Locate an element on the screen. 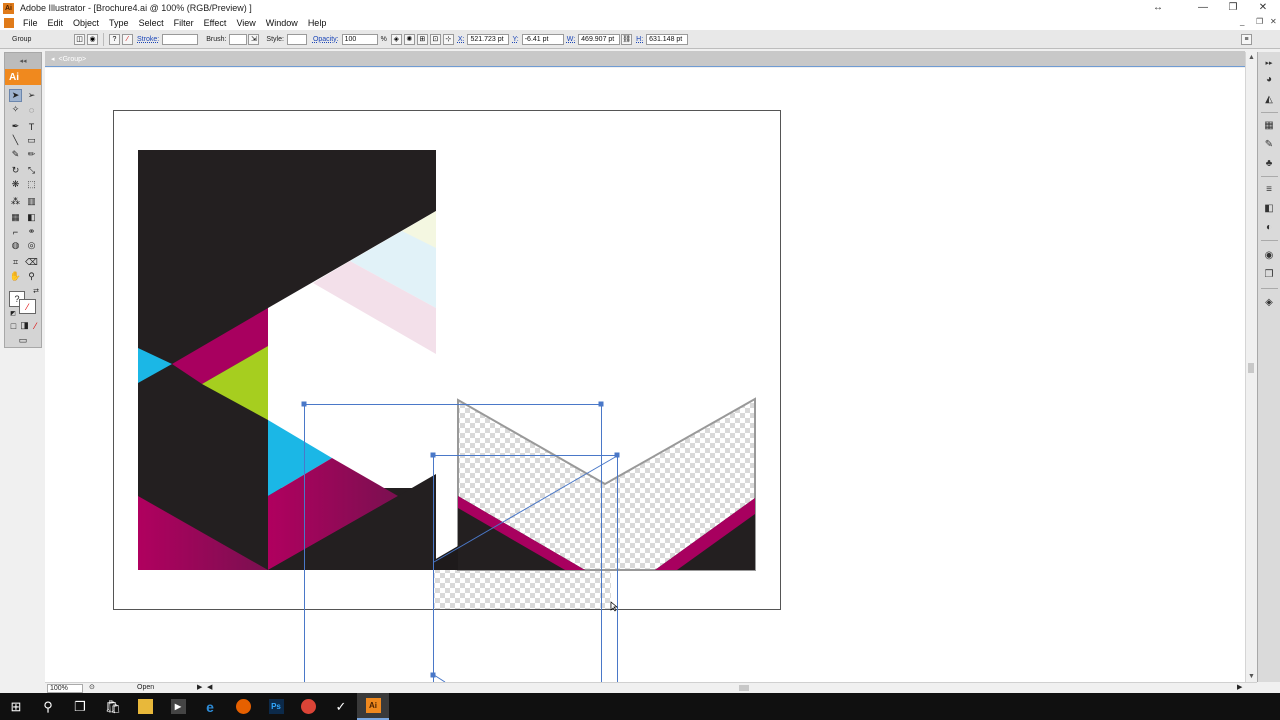  w-label: W: is located at coordinates (571, 39).